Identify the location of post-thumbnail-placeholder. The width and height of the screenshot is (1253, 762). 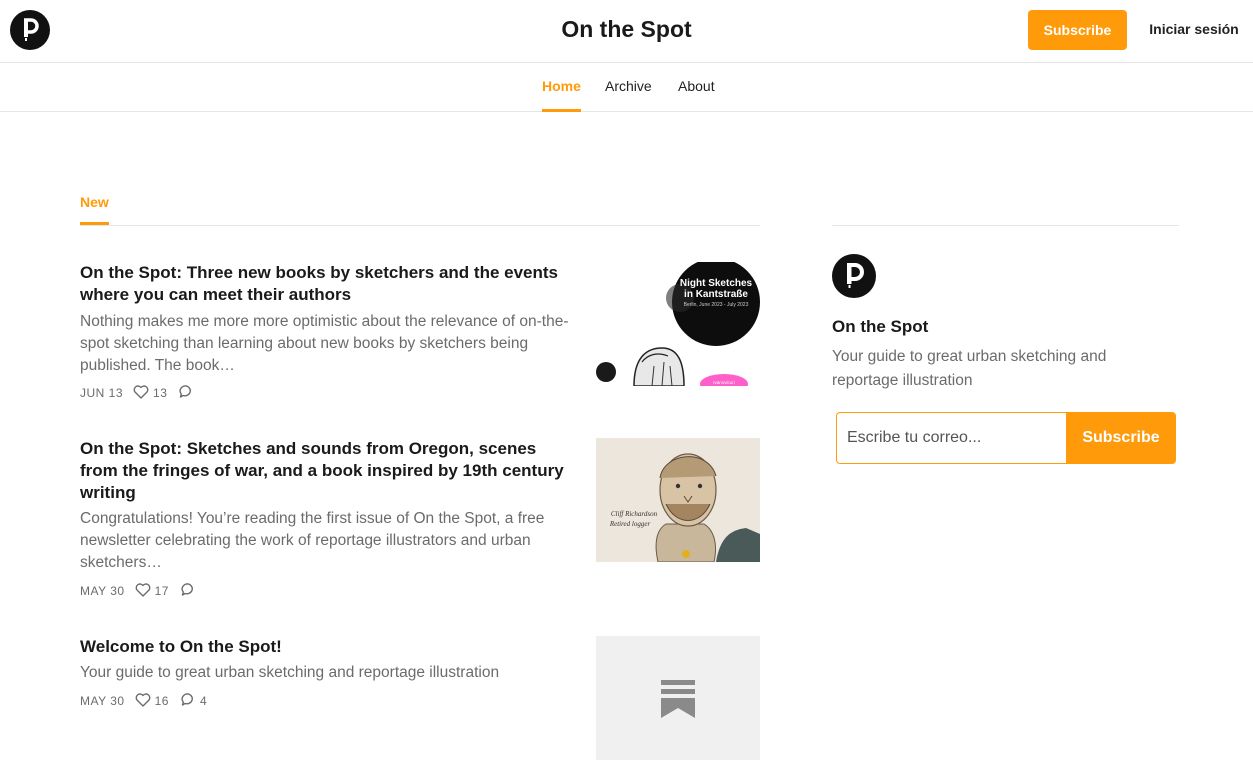
(678, 698).